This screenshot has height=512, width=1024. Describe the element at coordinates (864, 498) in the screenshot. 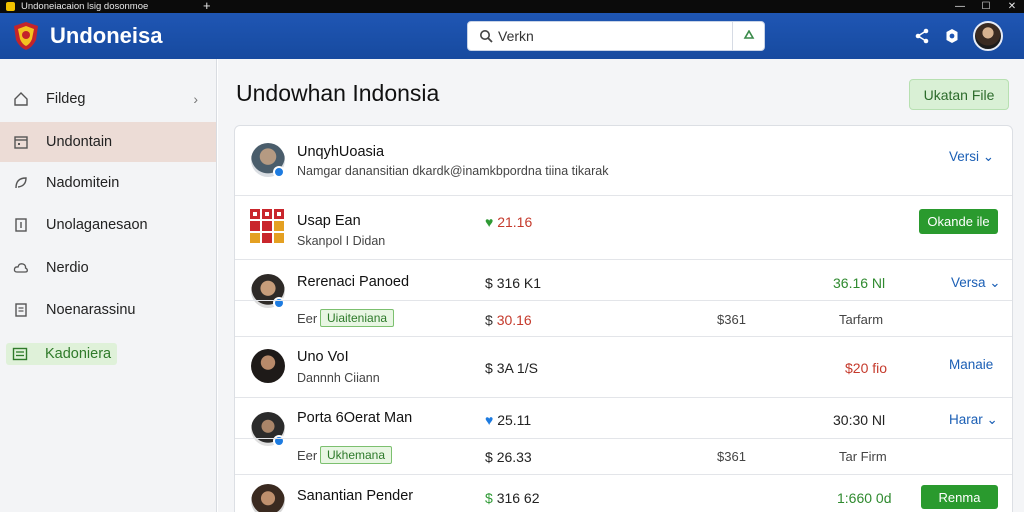

I see `row-right-value: 1:660 0d` at that location.